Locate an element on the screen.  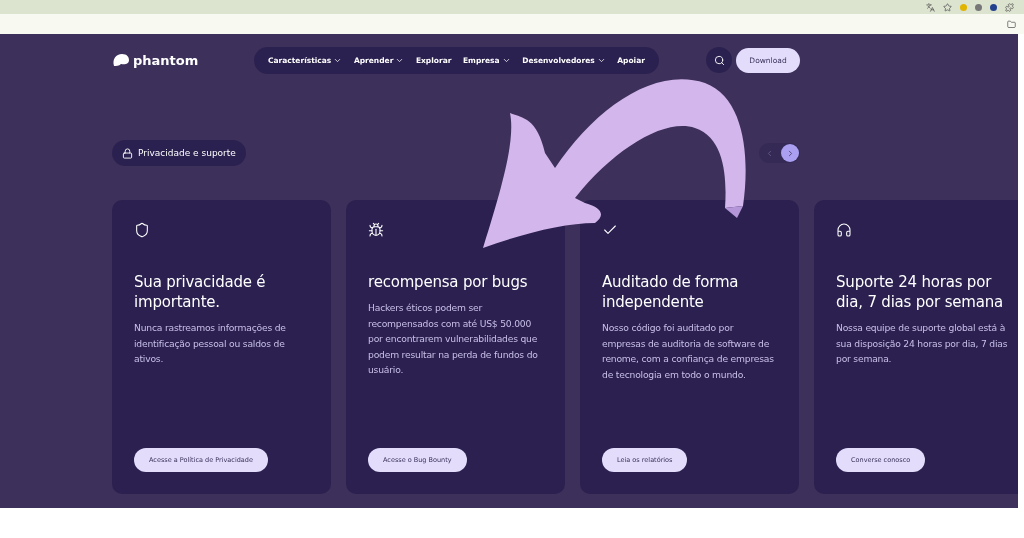
card-title: recompensa por bugs is located at coordinates (448, 282).